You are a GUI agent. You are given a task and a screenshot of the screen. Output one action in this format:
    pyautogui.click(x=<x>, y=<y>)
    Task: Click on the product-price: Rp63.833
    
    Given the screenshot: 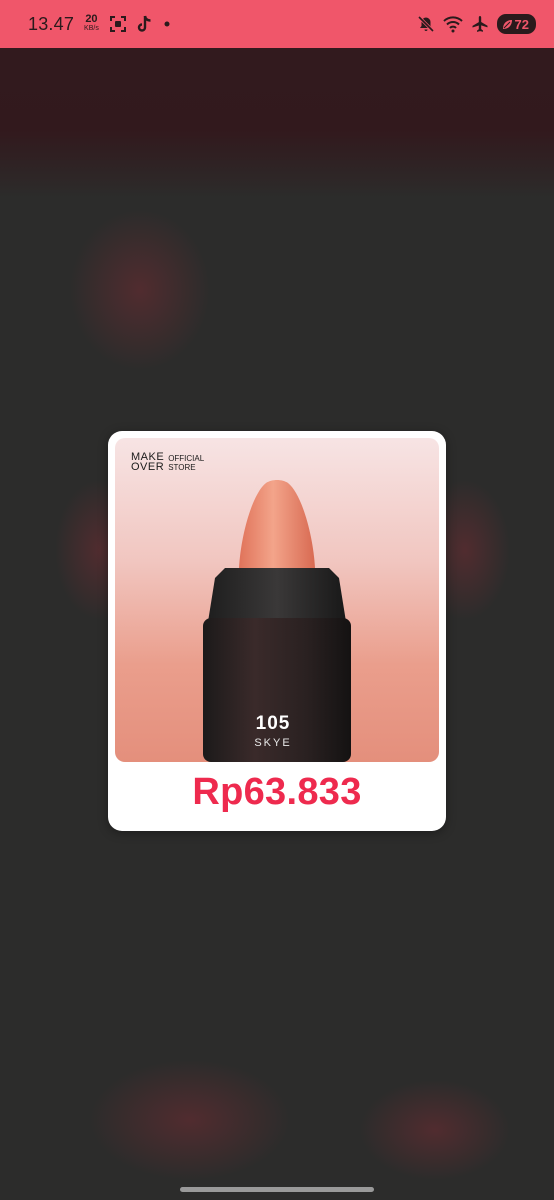 What is the action you would take?
    pyautogui.click(x=277, y=792)
    